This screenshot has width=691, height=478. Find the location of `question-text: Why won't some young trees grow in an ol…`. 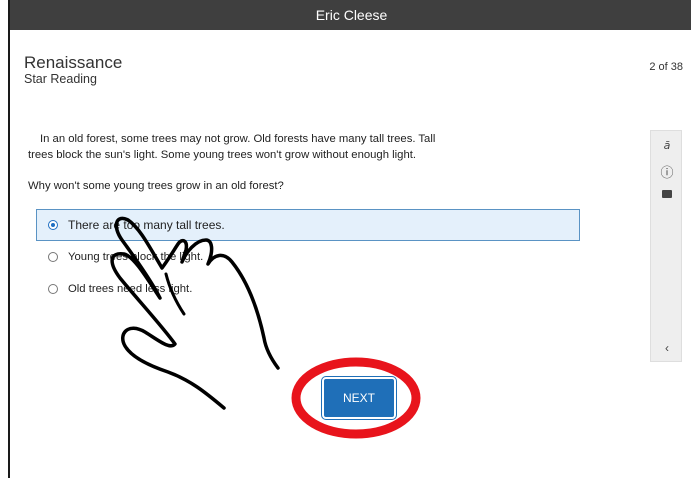

question-text: Why won't some young trees grow in an ol… is located at coordinates (156, 186).